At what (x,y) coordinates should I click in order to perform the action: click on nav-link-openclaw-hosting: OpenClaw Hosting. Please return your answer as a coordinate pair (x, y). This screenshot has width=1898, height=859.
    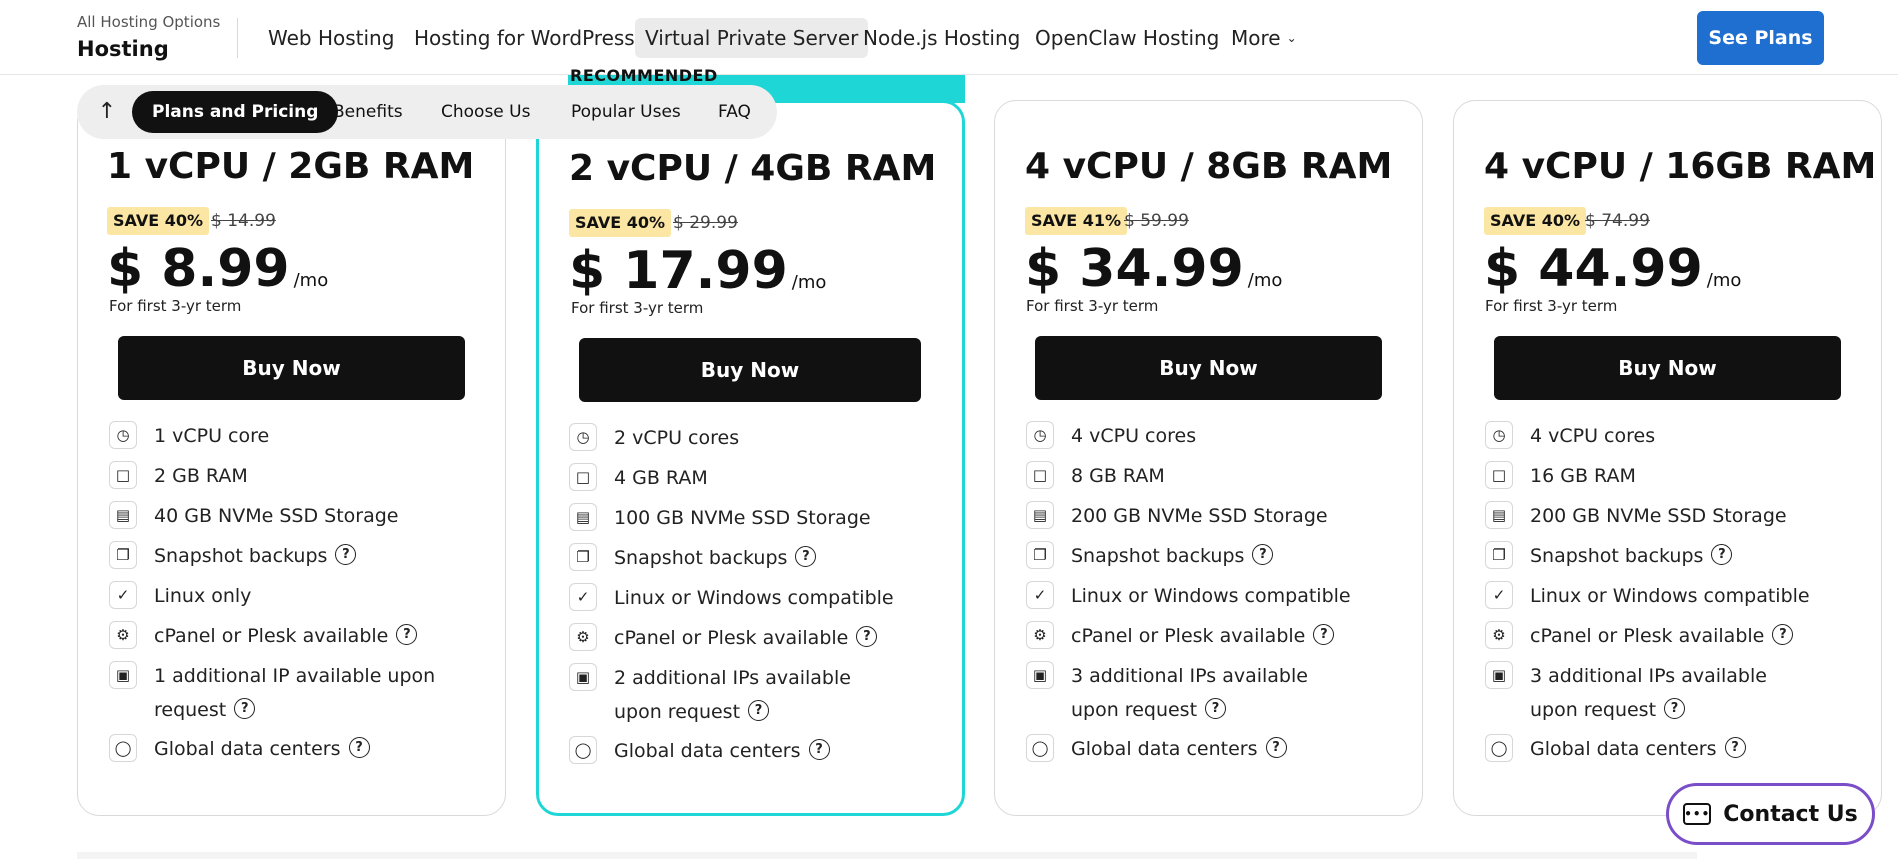
    Looking at the image, I should click on (1127, 38).